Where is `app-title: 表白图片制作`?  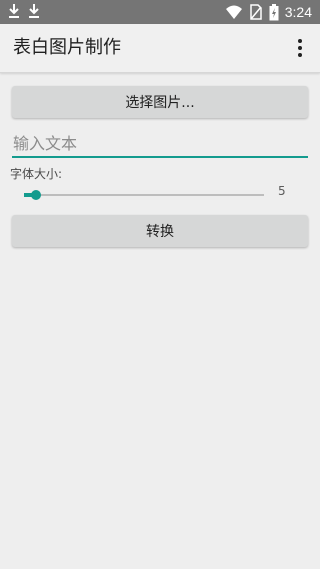 app-title: 表白图片制作 is located at coordinates (67, 47).